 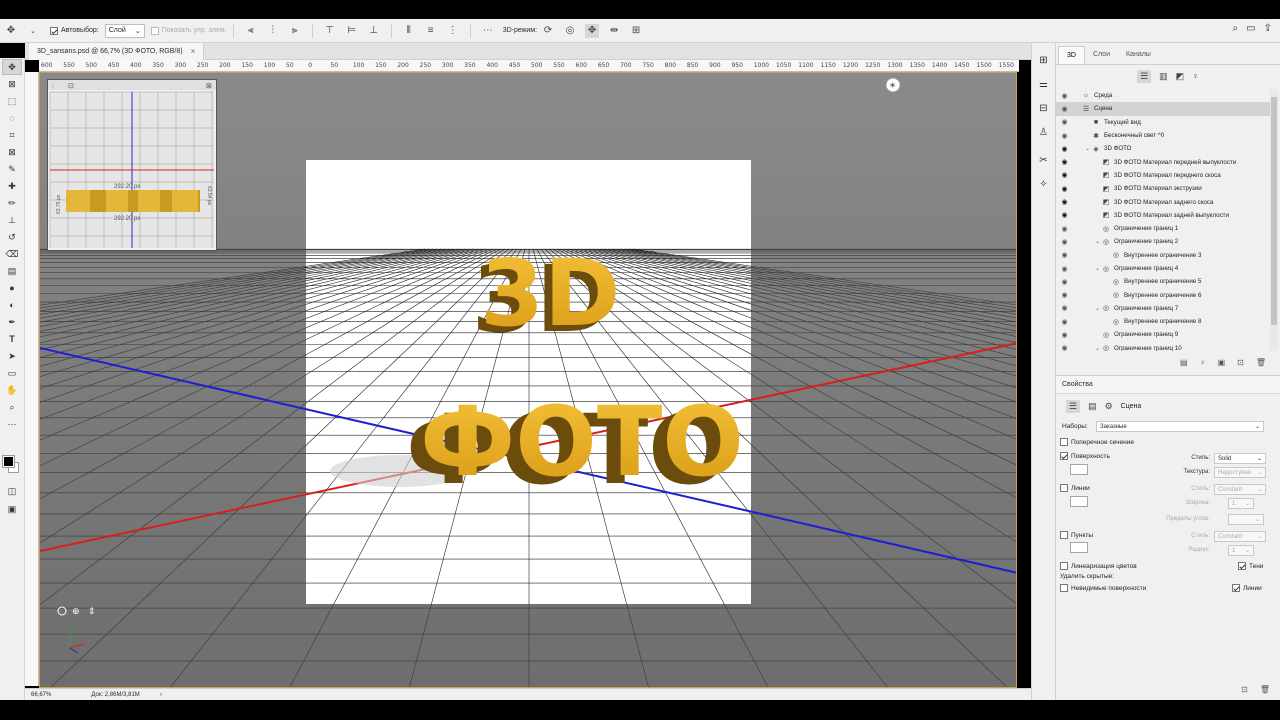 I want to click on points-color-swatch, so click(x=1079, y=547).